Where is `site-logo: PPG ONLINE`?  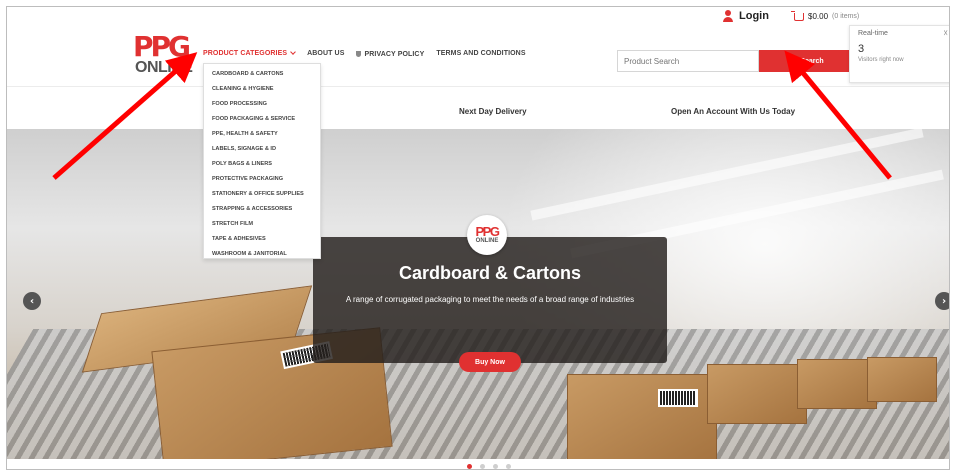 site-logo: PPG ONLINE is located at coordinates (163, 57).